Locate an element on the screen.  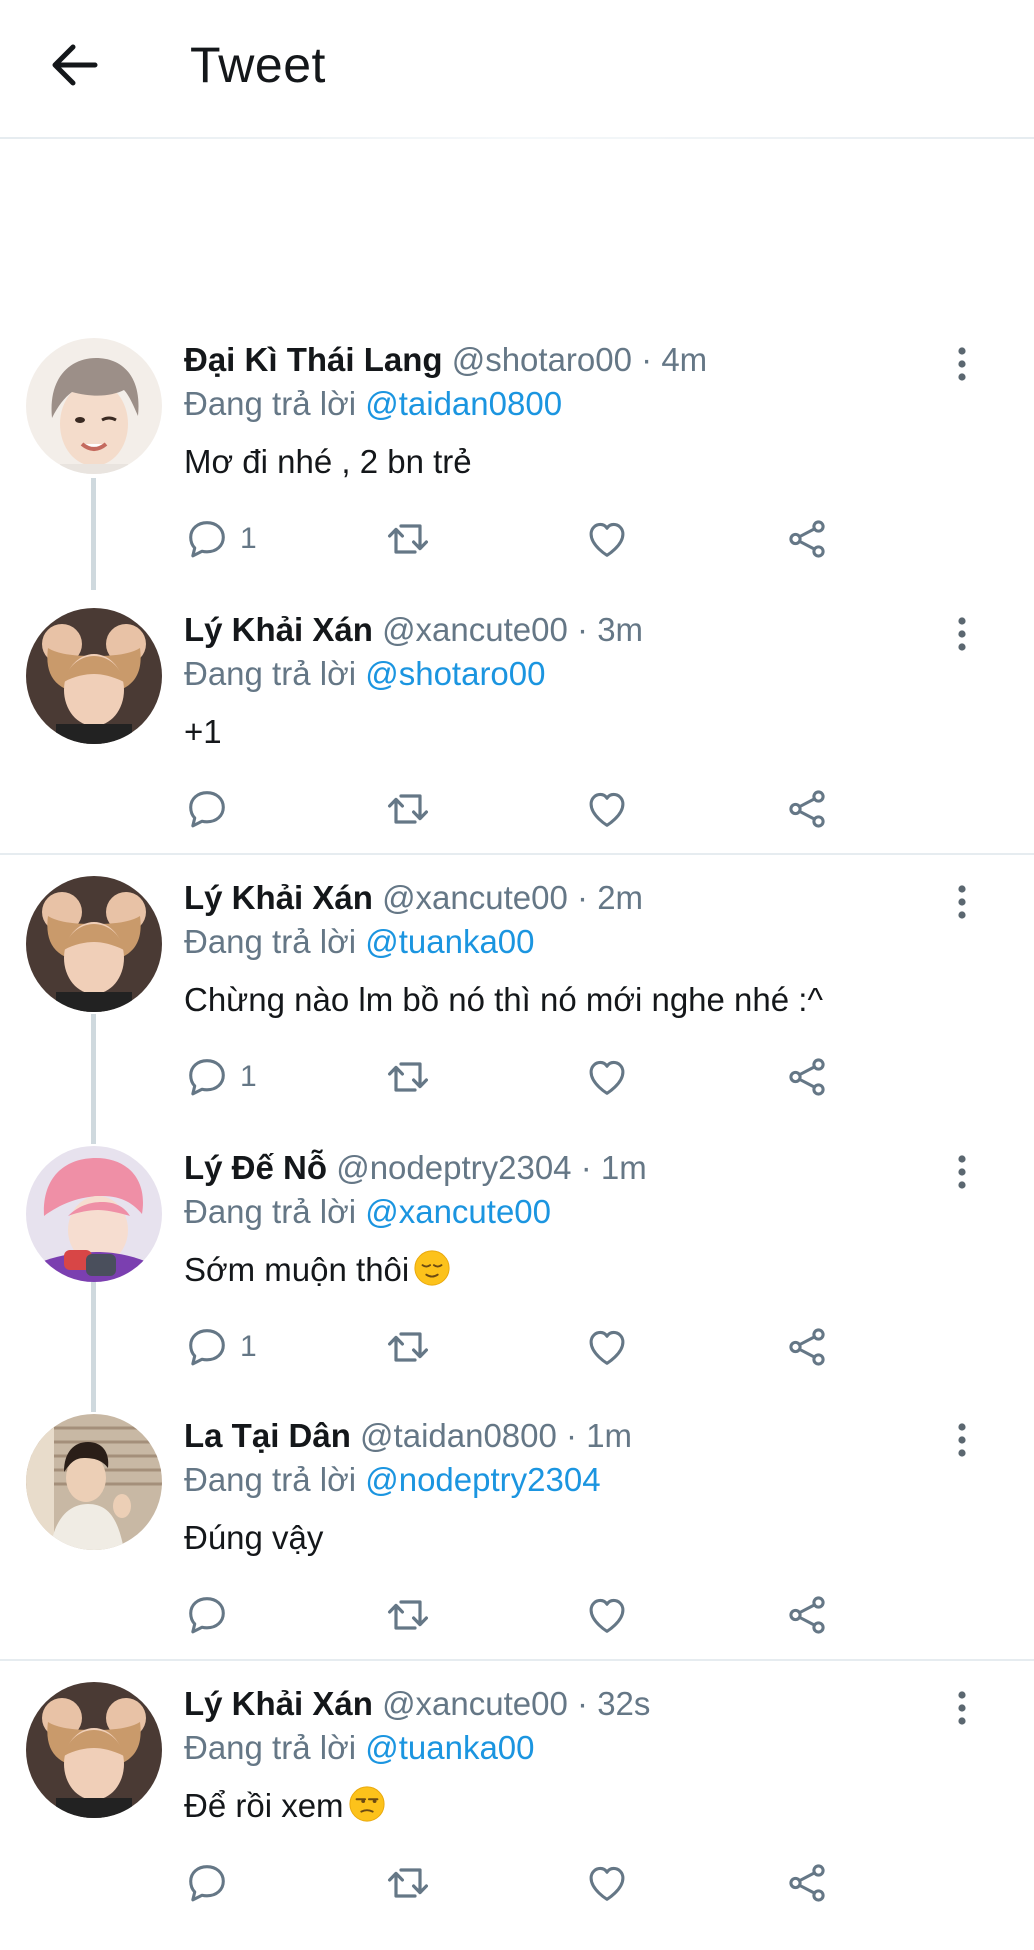
back-button is located at coordinates (74, 65).